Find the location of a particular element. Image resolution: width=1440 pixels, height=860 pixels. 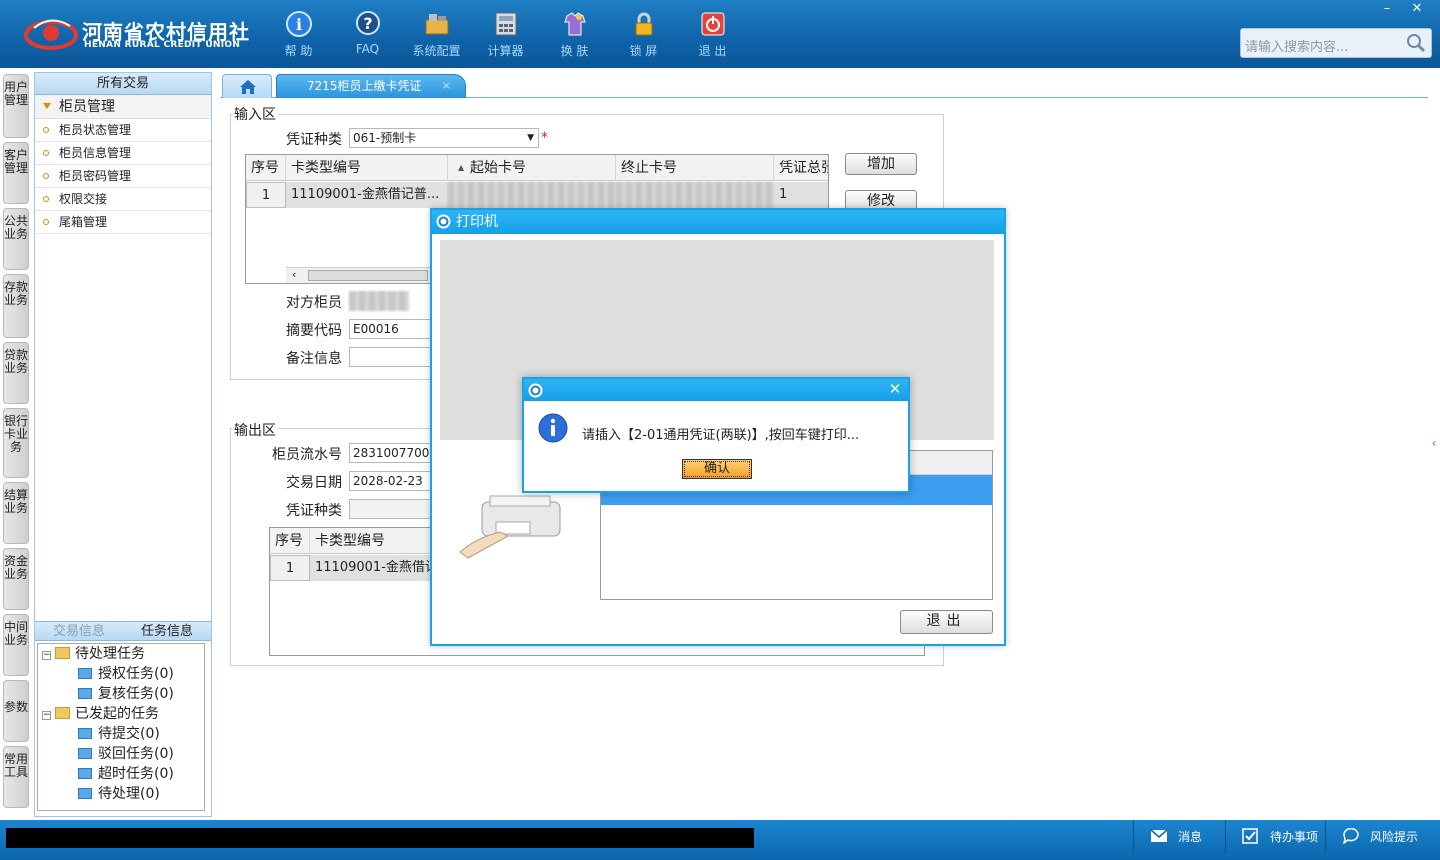

vnav-customer-management: 客户管理 is located at coordinates (16, 173).